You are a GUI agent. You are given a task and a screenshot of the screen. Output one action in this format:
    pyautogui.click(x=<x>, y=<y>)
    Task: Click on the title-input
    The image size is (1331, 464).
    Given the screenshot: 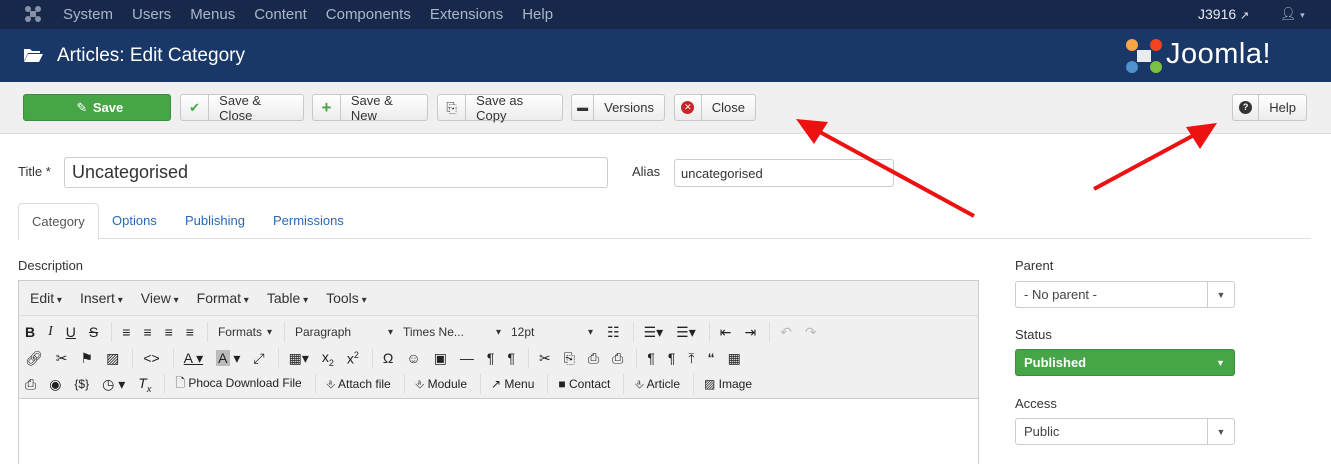 What is the action you would take?
    pyautogui.click(x=336, y=172)
    